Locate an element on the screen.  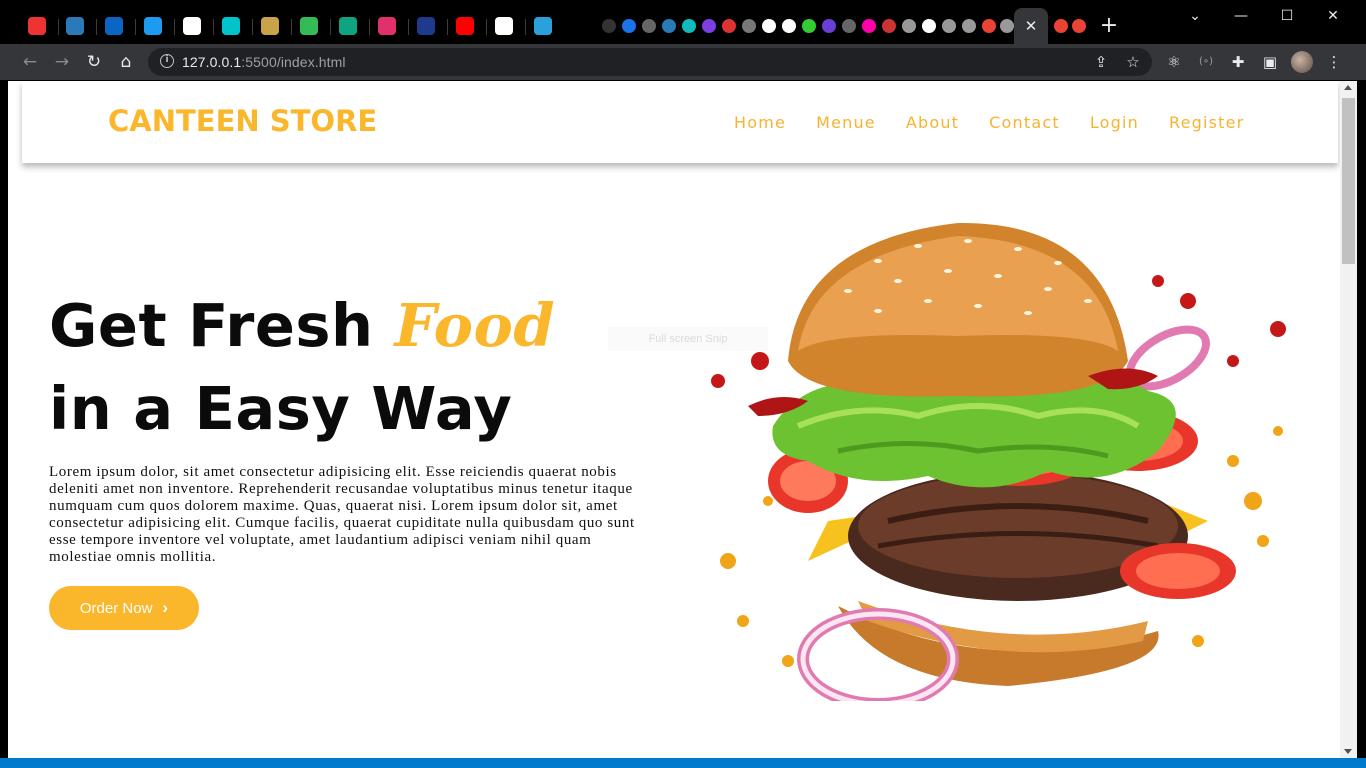
extensions-puzzle-icon: ✚ is located at coordinates (1238, 62).